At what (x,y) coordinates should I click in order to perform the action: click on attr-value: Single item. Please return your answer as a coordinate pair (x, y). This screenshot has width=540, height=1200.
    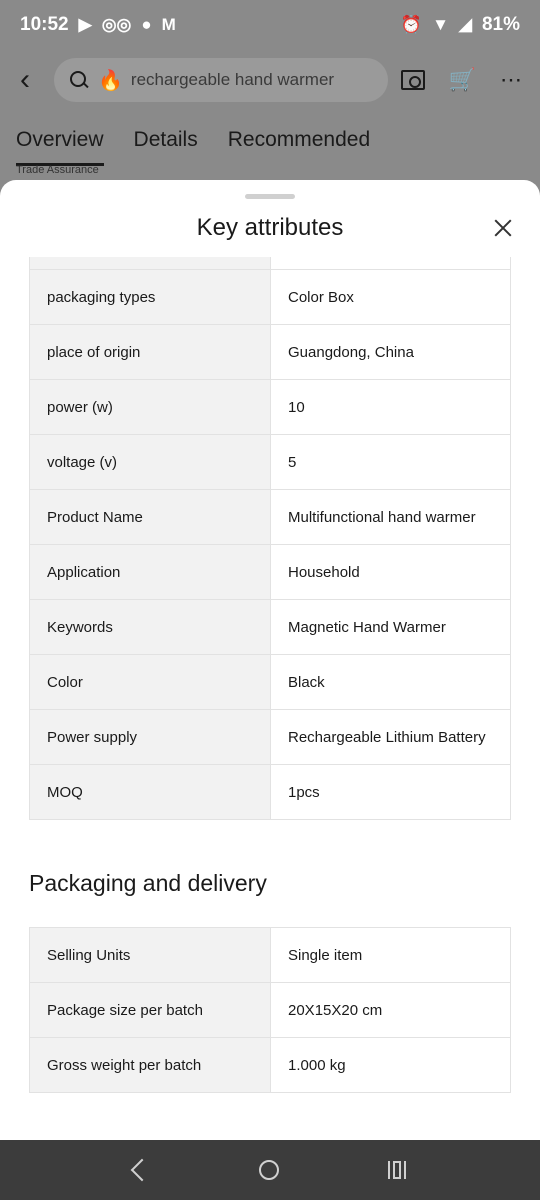
    Looking at the image, I should click on (390, 955).